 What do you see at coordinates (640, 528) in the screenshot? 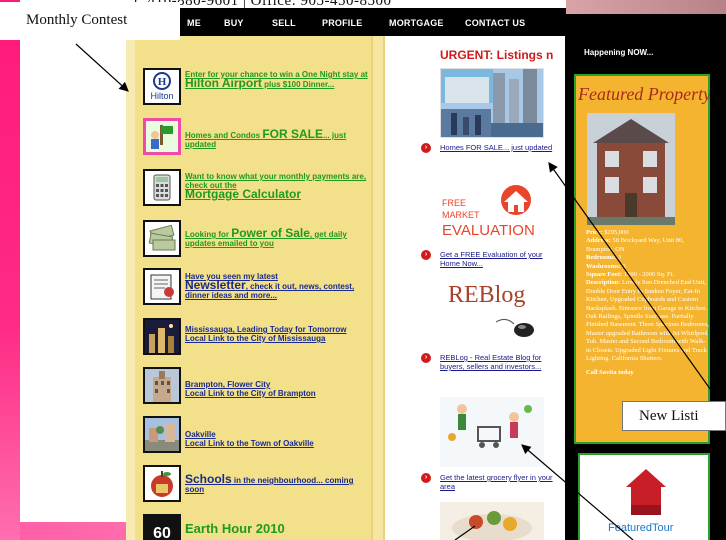
I see `featured-tour-label: FeaturedTour` at bounding box center [640, 528].